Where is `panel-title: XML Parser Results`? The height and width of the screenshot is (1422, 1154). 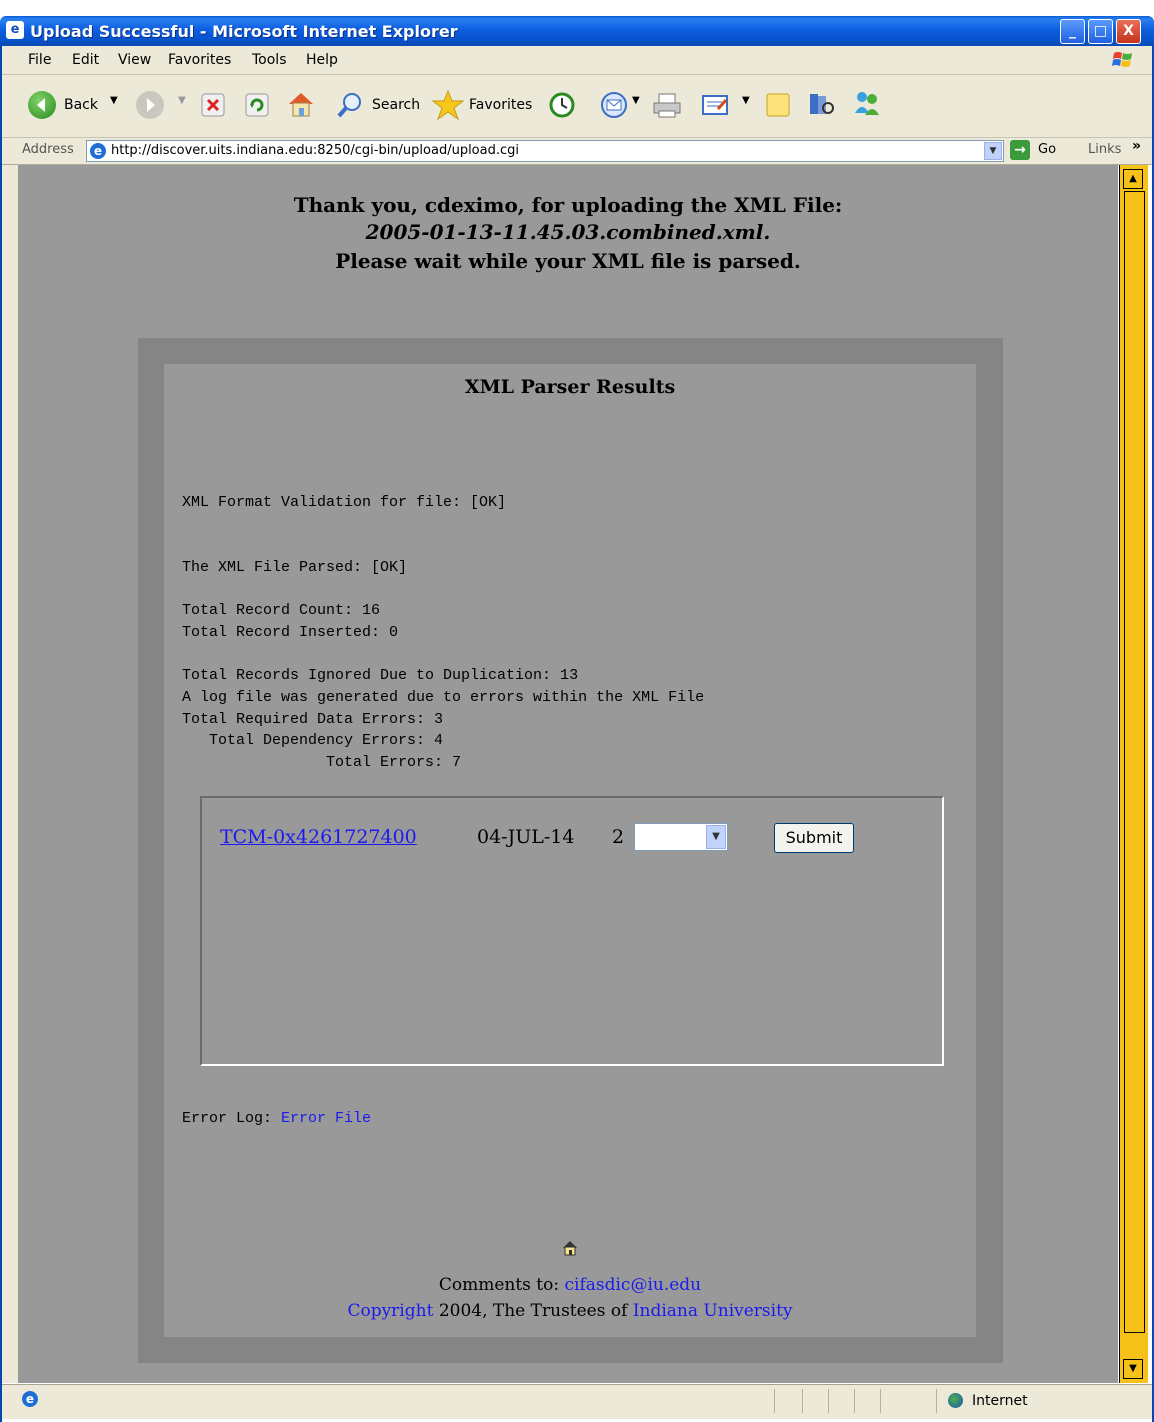 panel-title: XML Parser Results is located at coordinates (570, 387).